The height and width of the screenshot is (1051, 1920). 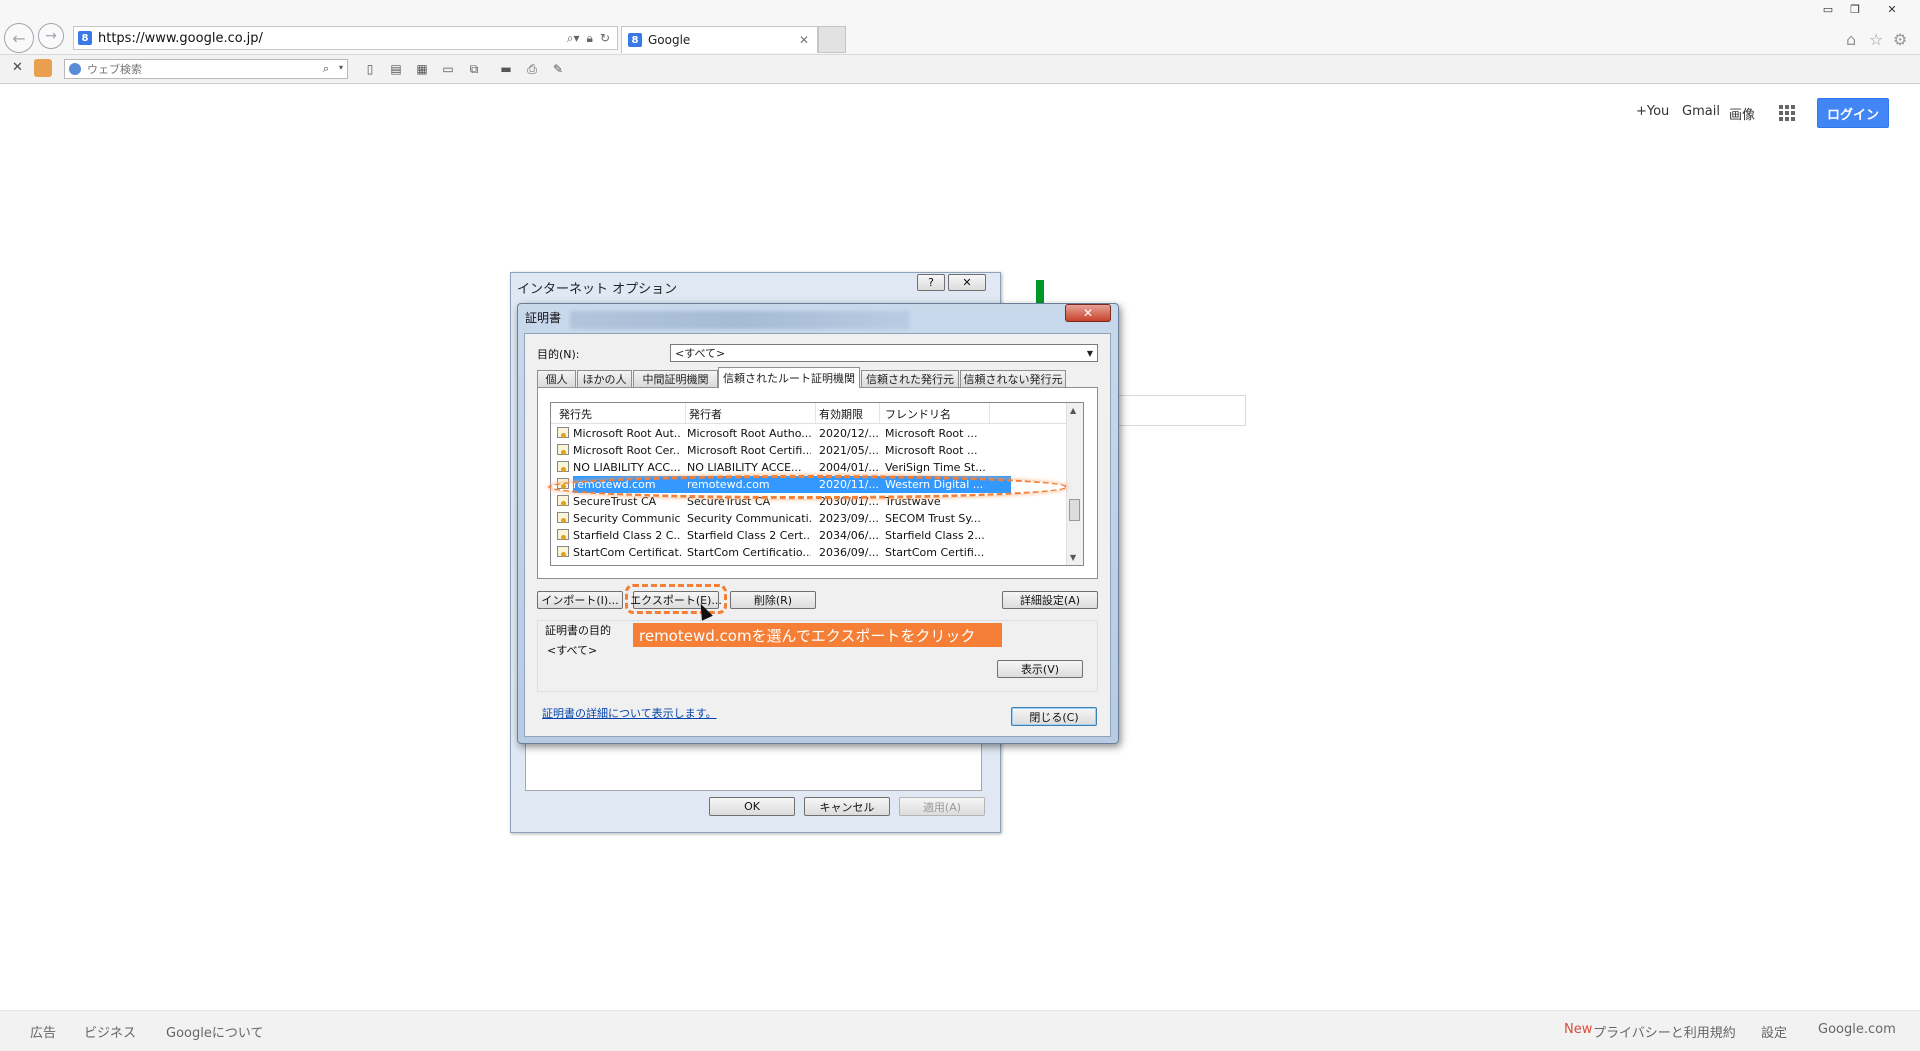 I want to click on certificate-details-link: 証明書の詳細について表示します。, so click(x=629, y=713).